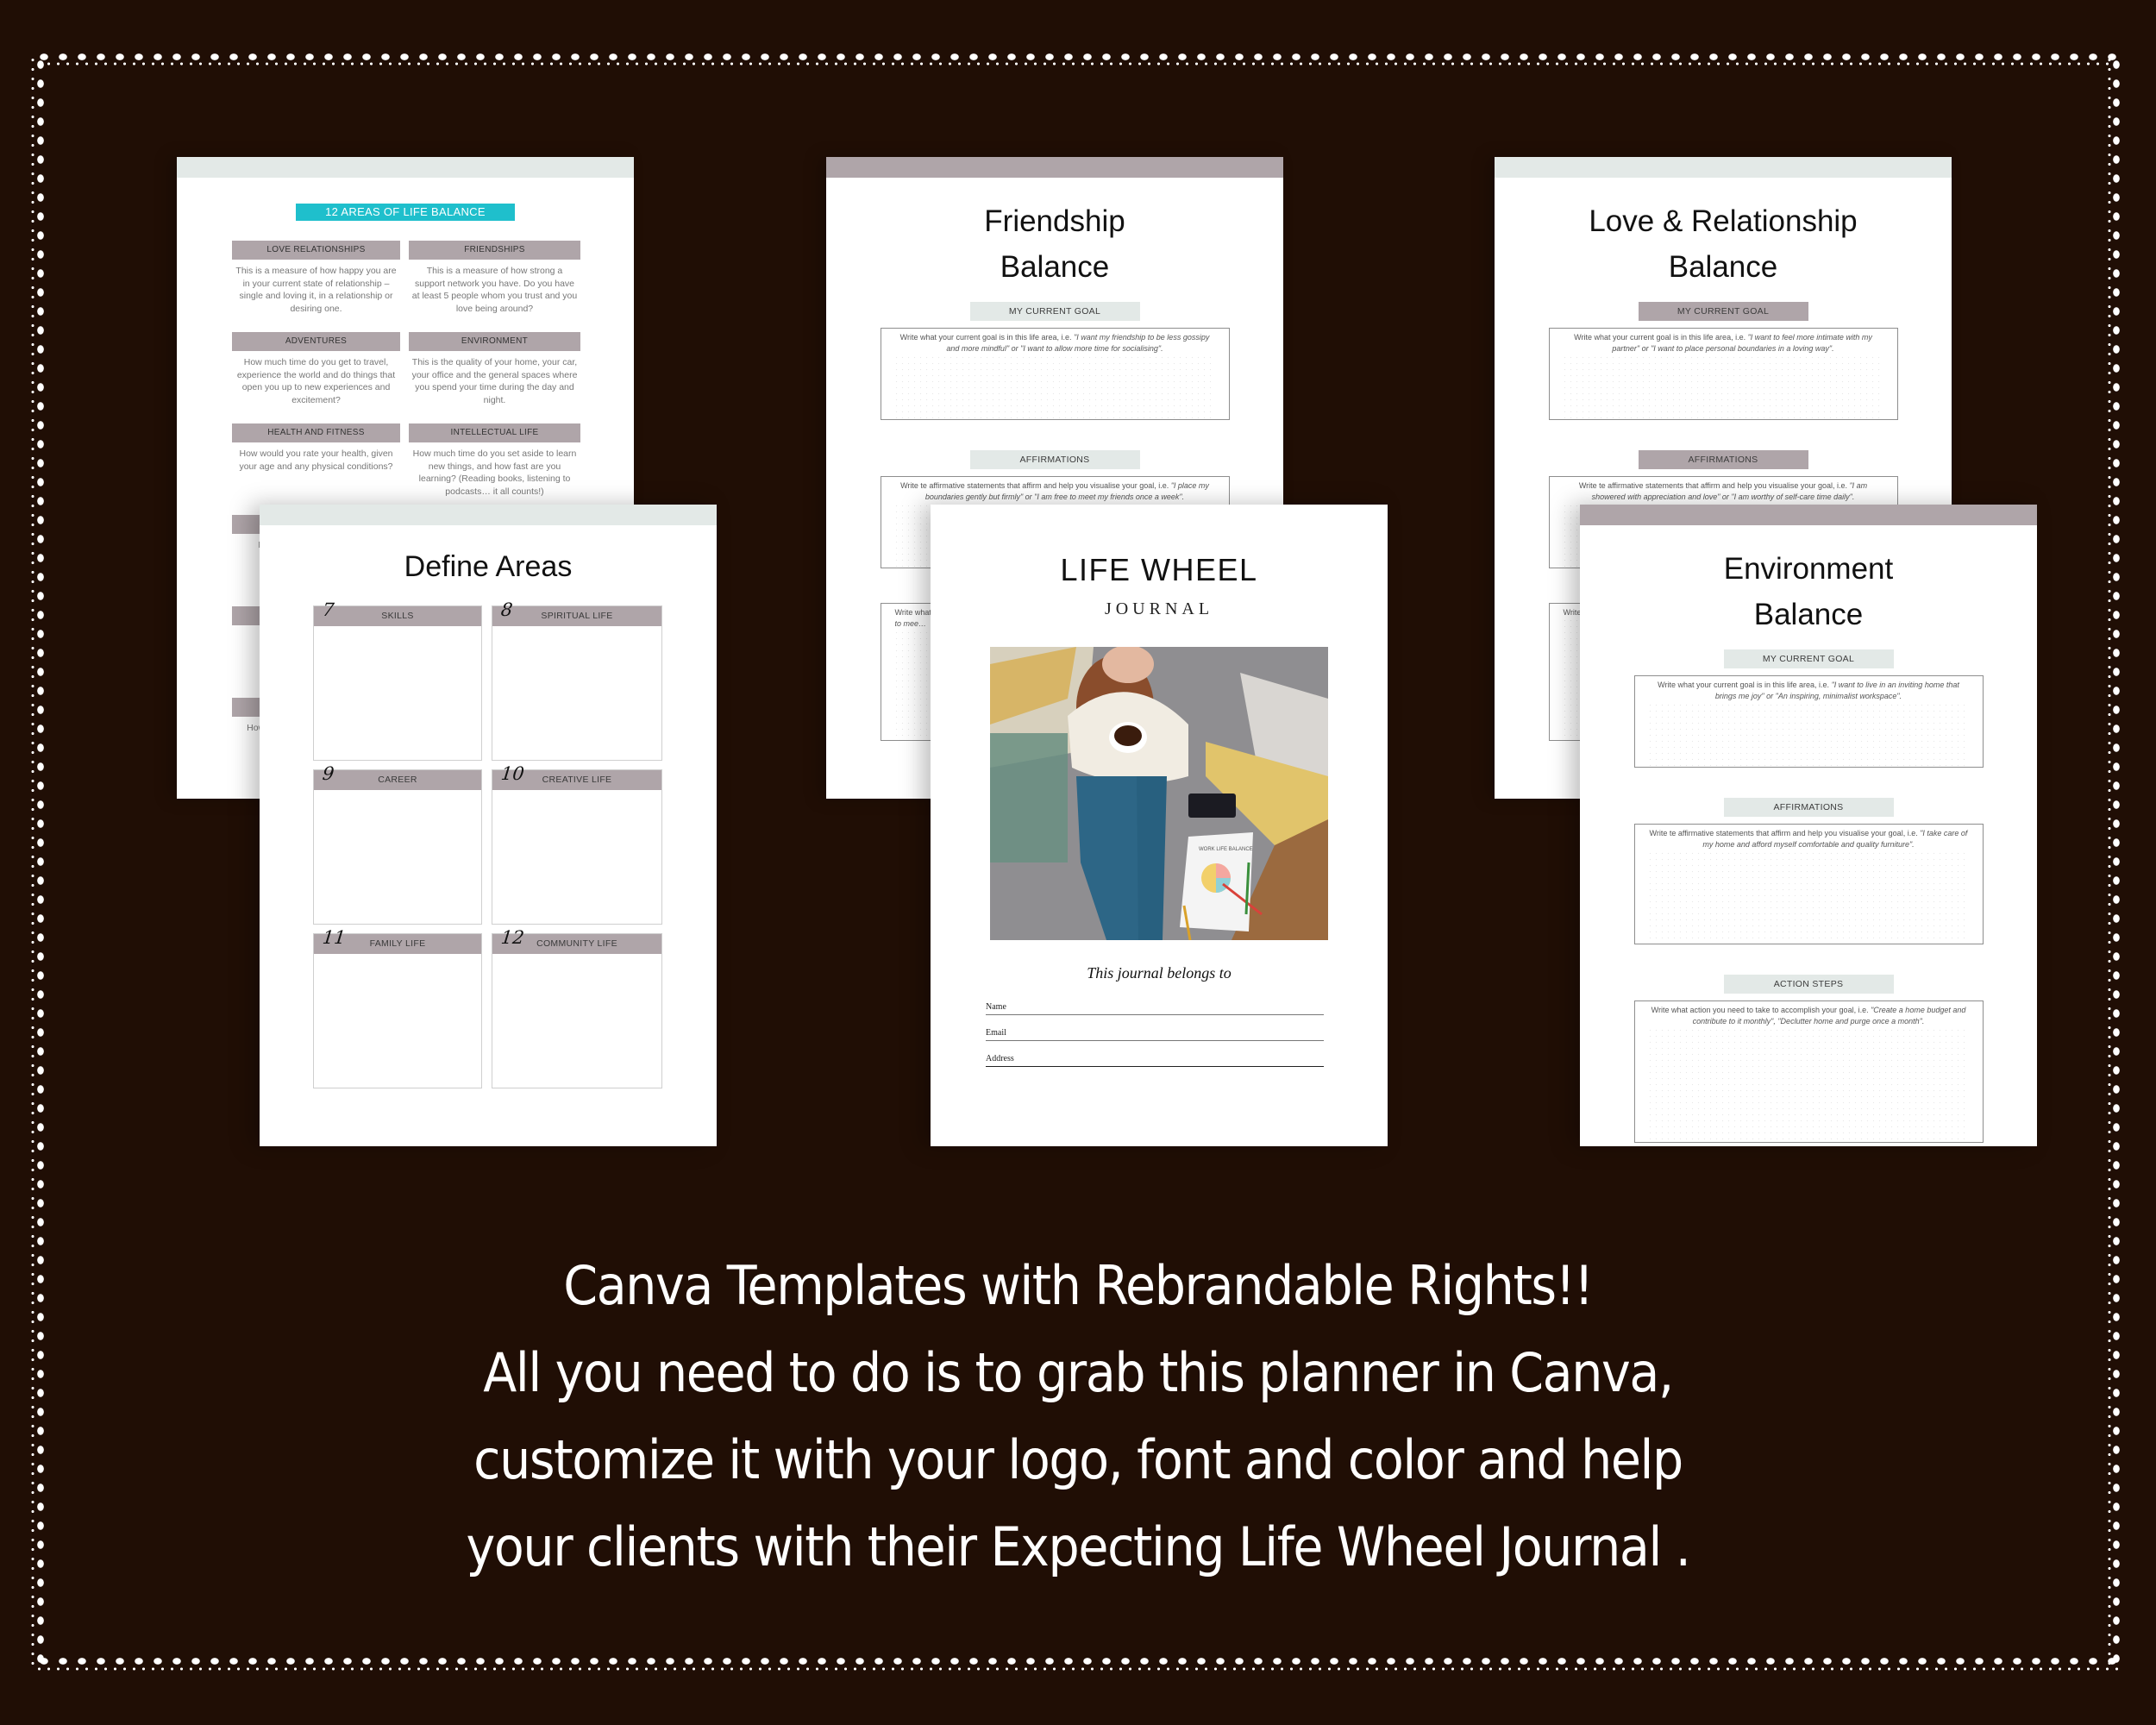 The image size is (2156, 1725). What do you see at coordinates (1808, 591) in the screenshot?
I see `page-title: Environment Balance` at bounding box center [1808, 591].